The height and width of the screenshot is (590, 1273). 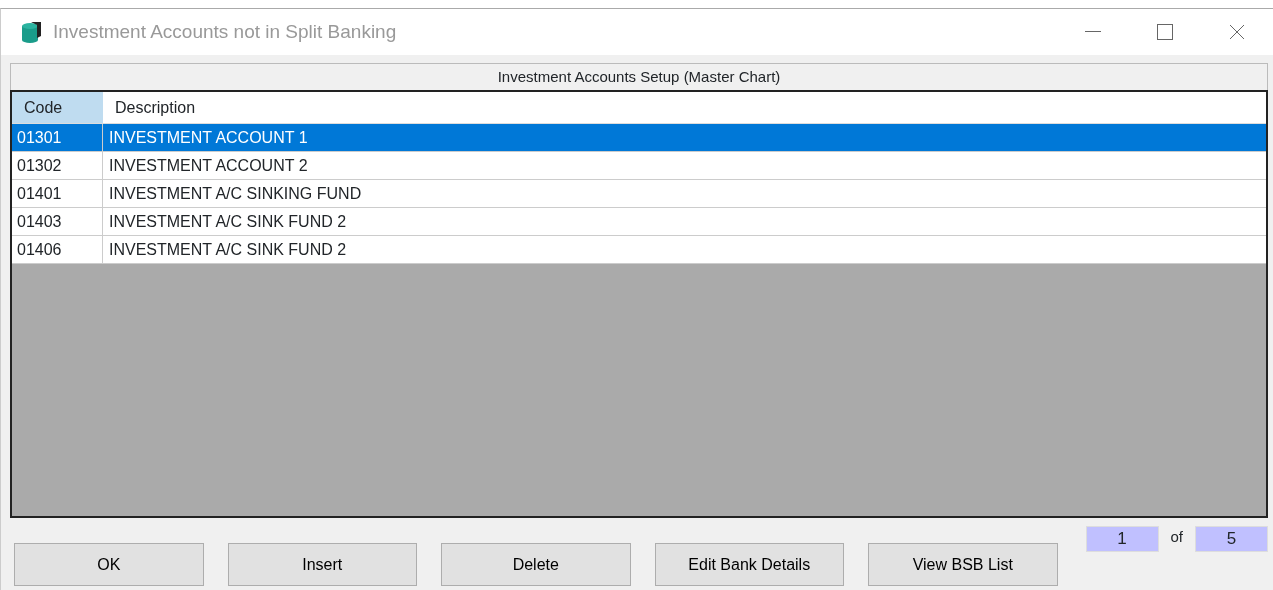 What do you see at coordinates (109, 564) in the screenshot?
I see `action-button: OK` at bounding box center [109, 564].